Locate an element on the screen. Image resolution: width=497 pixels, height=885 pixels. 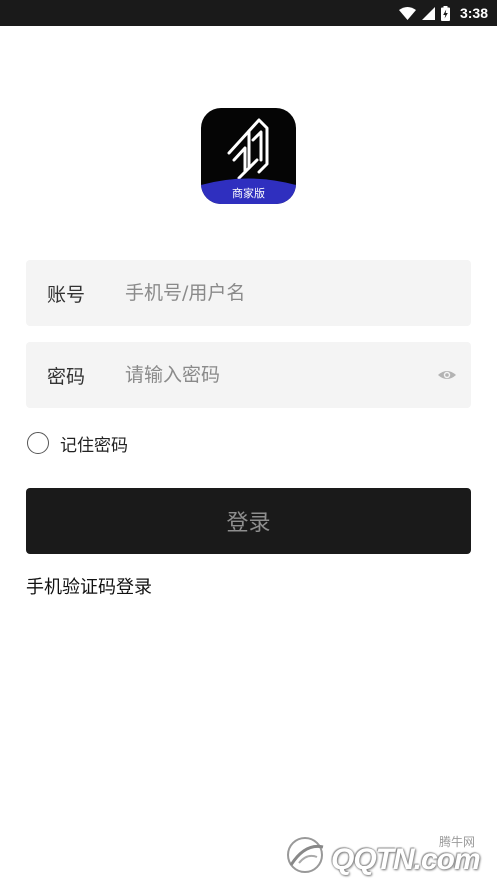
signal-icon is located at coordinates (428, 13).